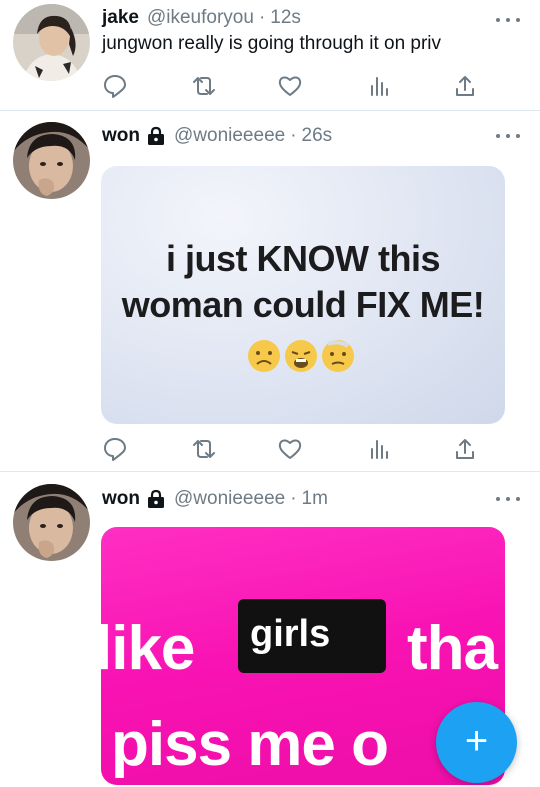 The height and width of the screenshot is (787, 540). Describe the element at coordinates (303, 258) in the screenshot. I see `media-caption-line: i just KNOW this` at that location.